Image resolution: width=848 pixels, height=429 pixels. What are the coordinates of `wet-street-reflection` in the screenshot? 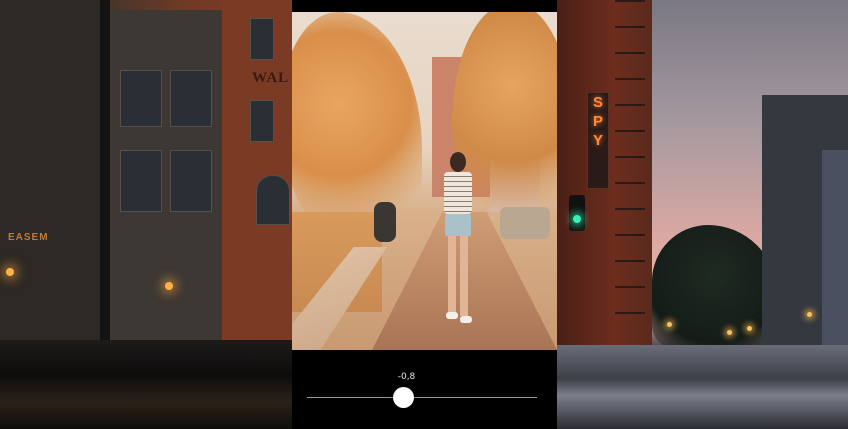 It's located at (146, 384).